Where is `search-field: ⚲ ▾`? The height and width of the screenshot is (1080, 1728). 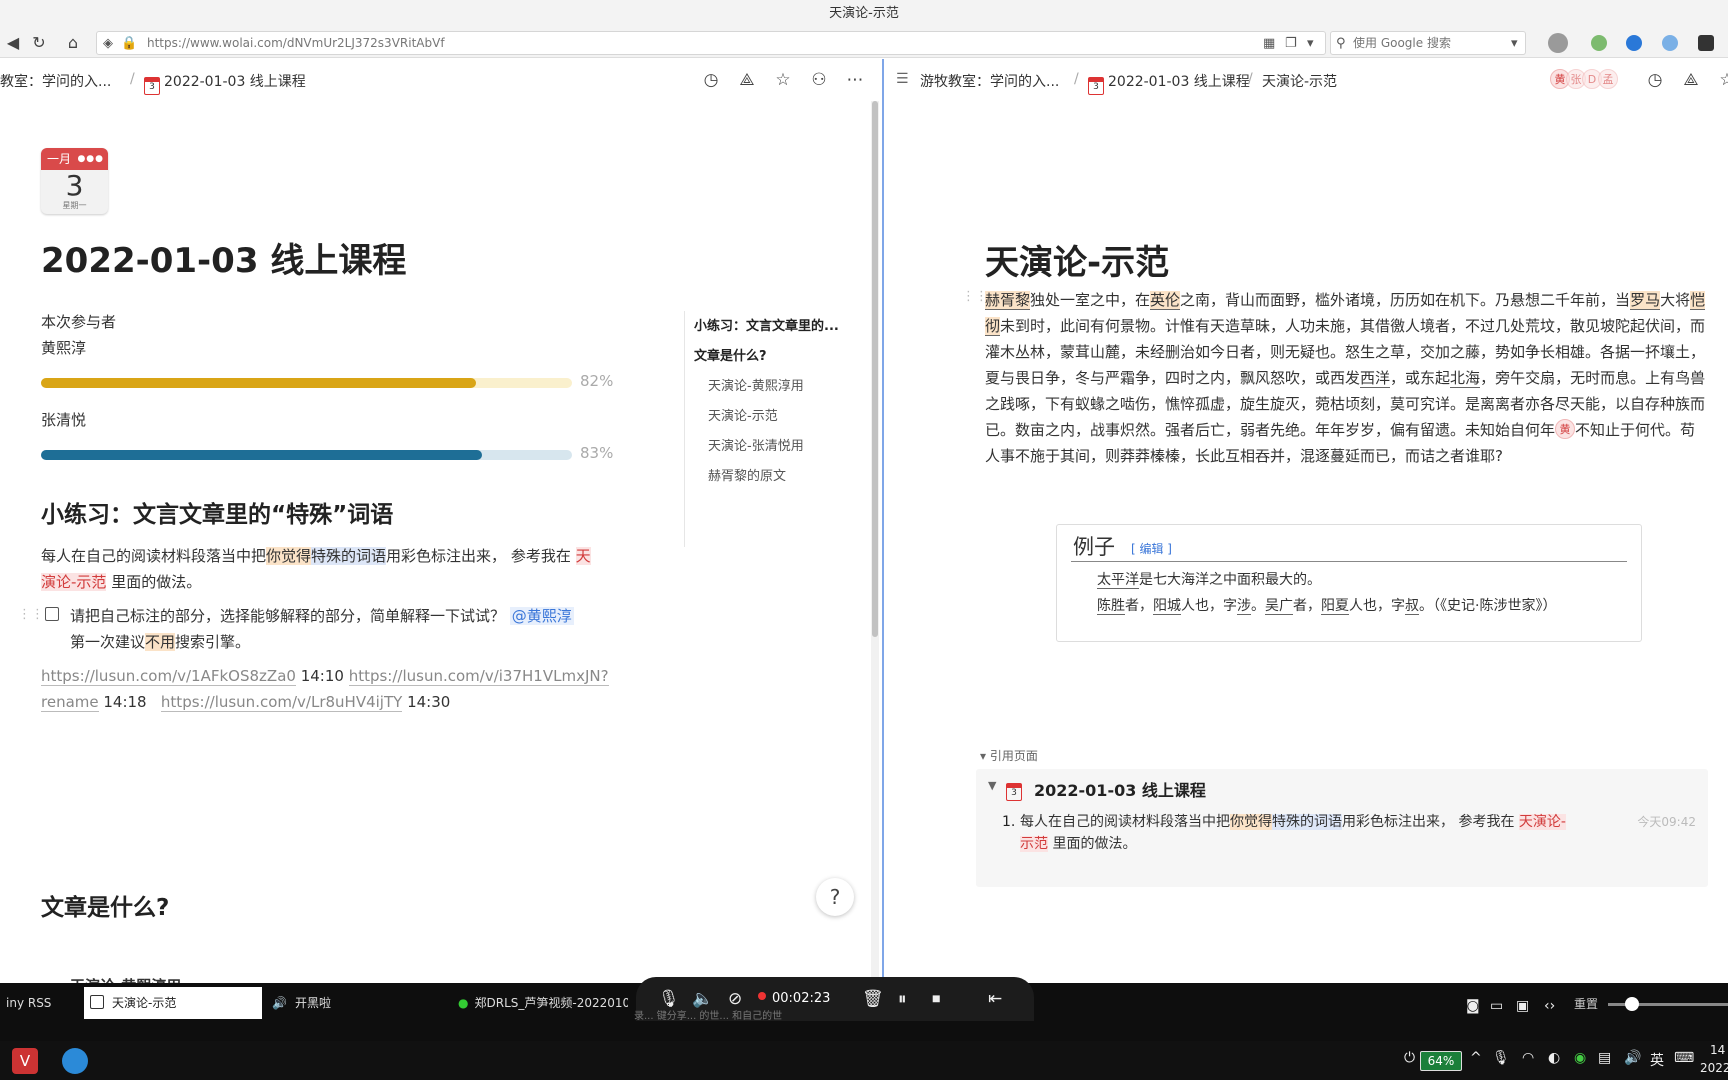
search-field: ⚲ ▾ is located at coordinates (1428, 43).